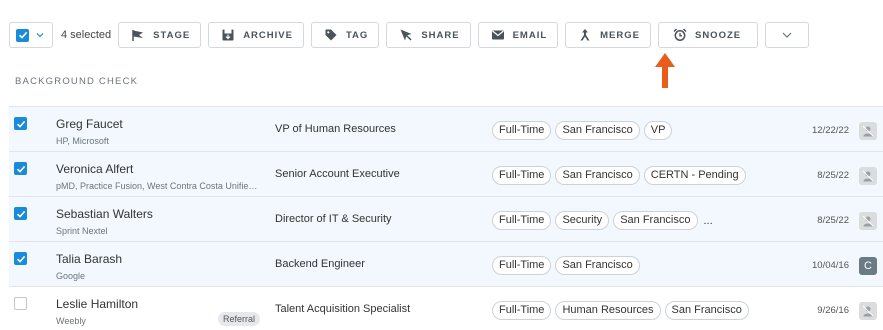 The width and height of the screenshot is (883, 330). I want to click on date: 12/22/22, so click(830, 130).